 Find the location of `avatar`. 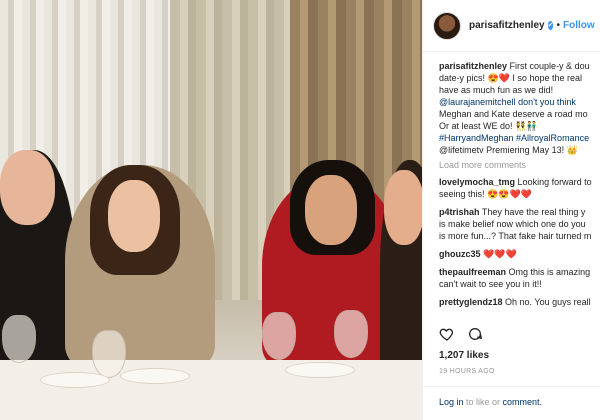

avatar is located at coordinates (447, 25).